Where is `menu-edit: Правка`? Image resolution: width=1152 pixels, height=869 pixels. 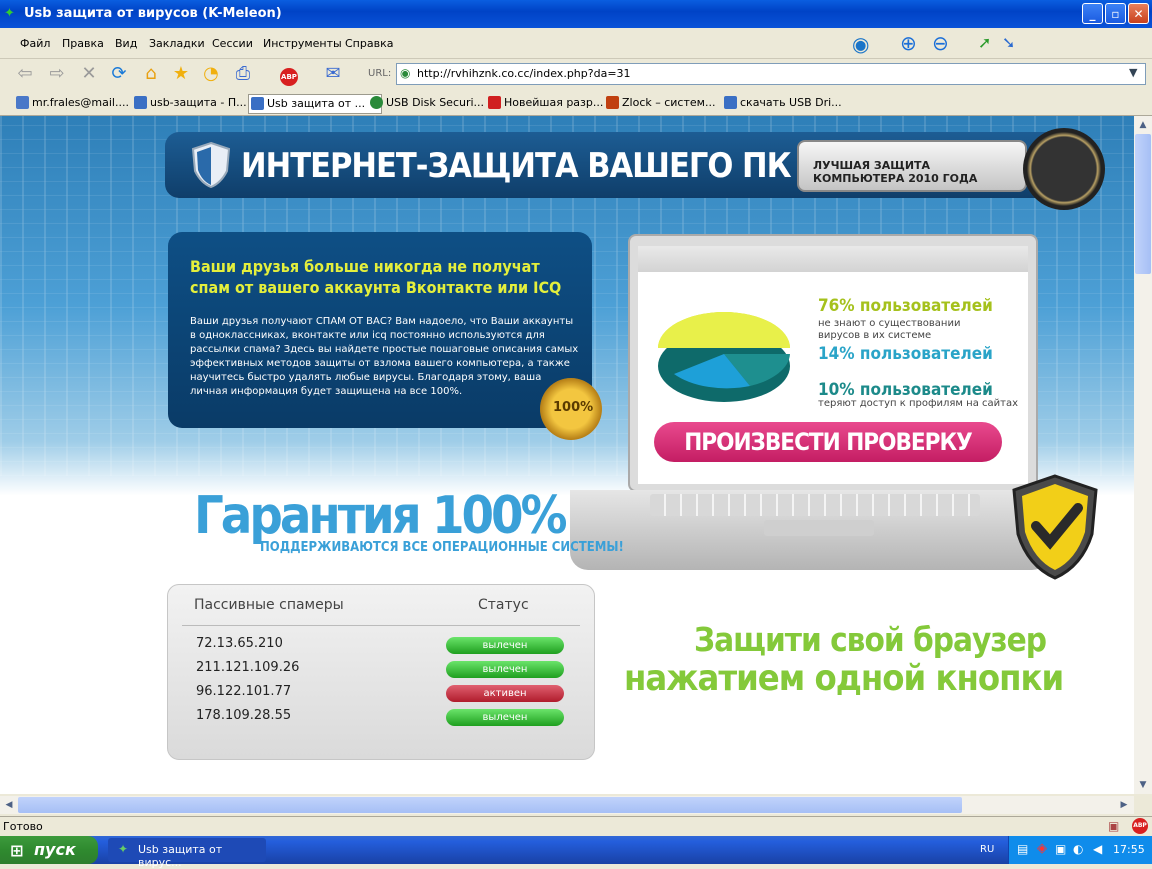
menu-edit: Правка is located at coordinates (83, 43).